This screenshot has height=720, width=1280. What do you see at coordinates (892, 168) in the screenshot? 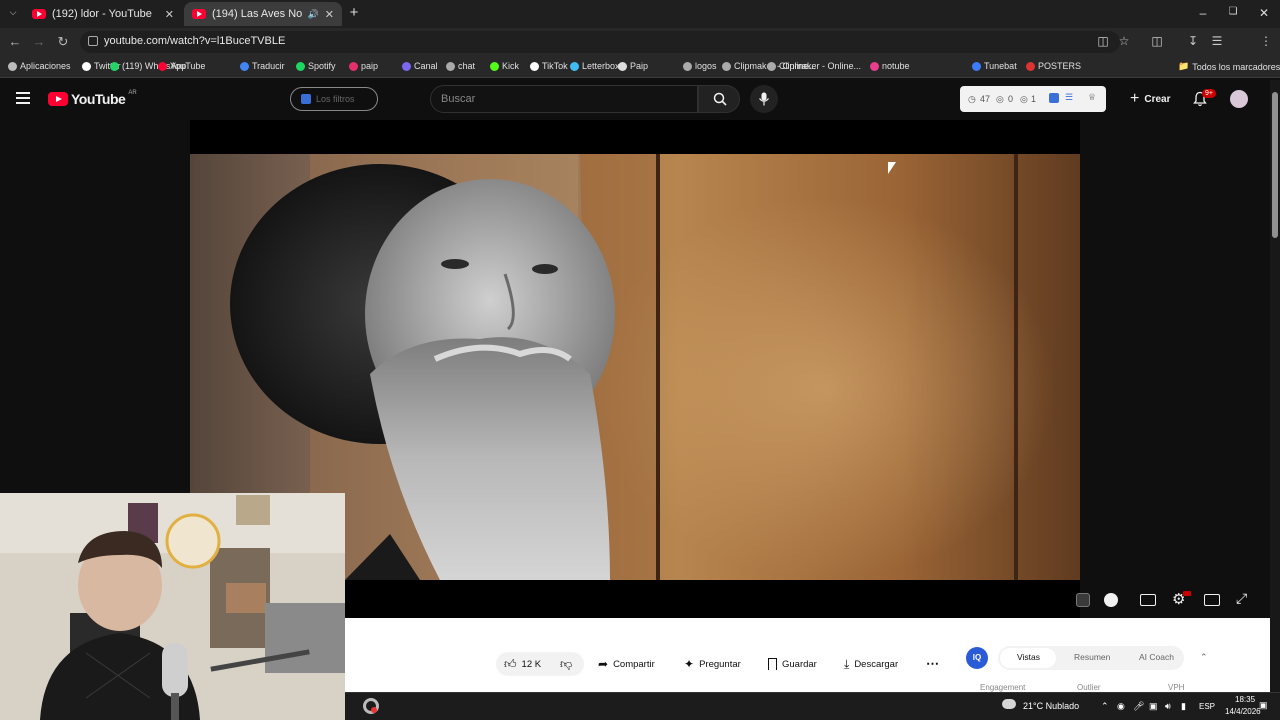
I see `mouse-cursor-icon` at bounding box center [892, 168].